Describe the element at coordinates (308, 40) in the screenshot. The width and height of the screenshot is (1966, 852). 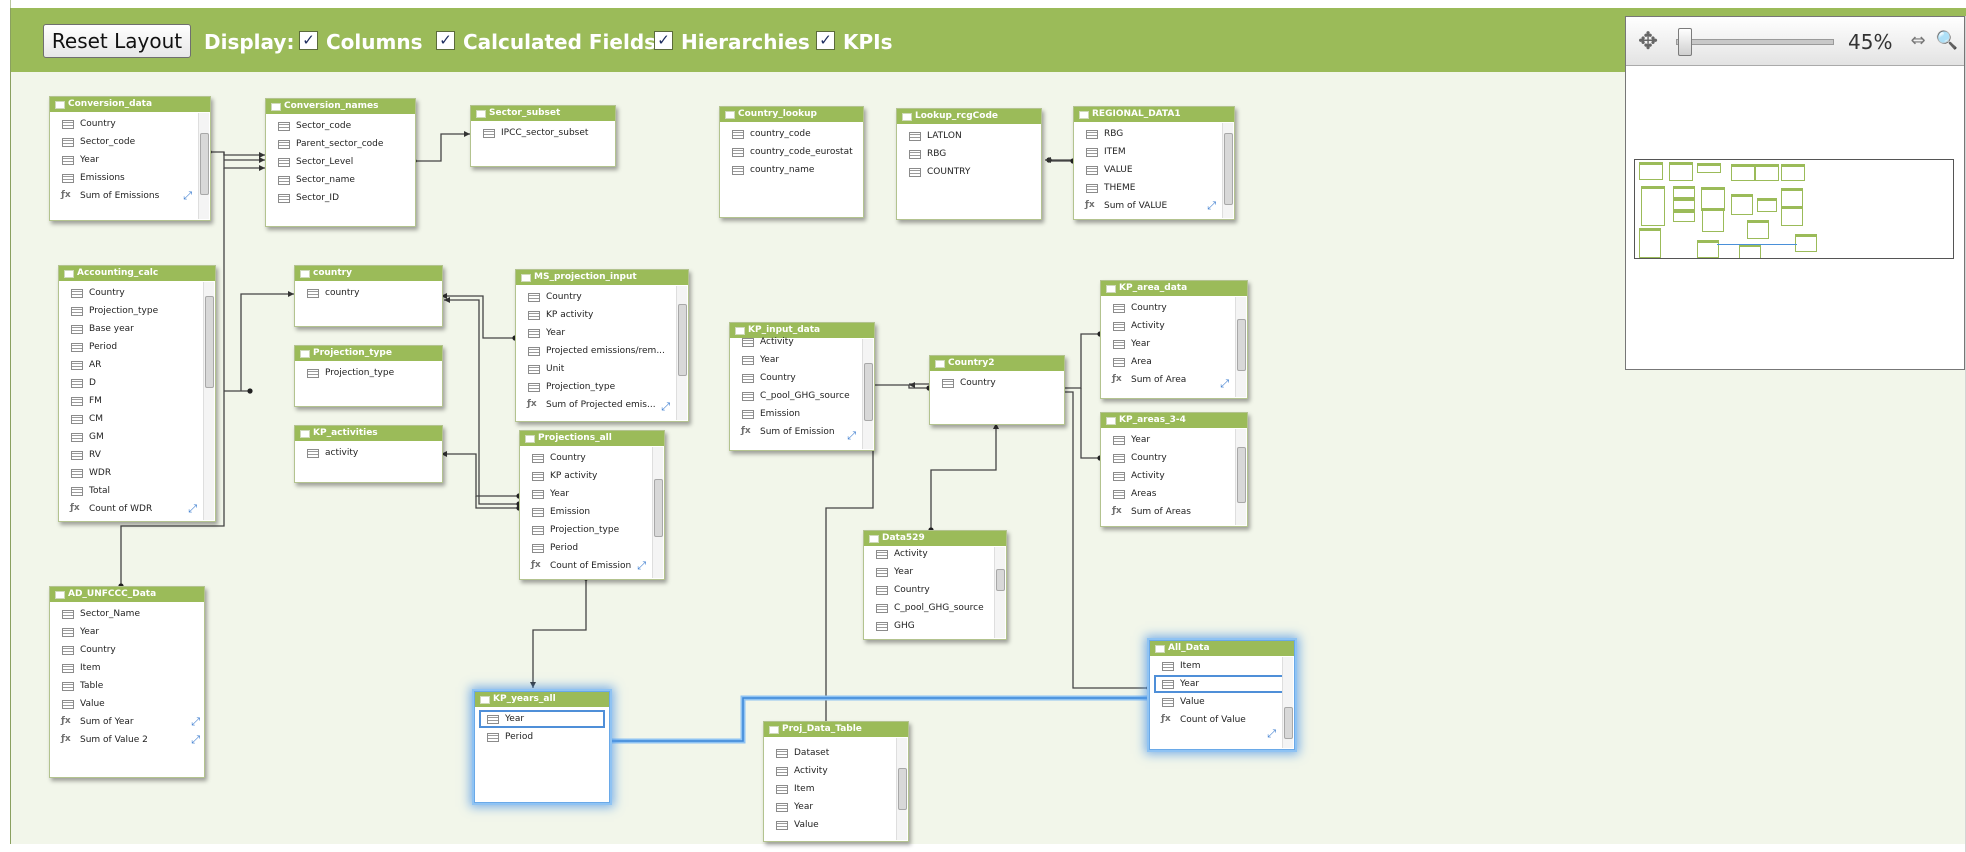
I see `columns-checkbox: ✓` at that location.